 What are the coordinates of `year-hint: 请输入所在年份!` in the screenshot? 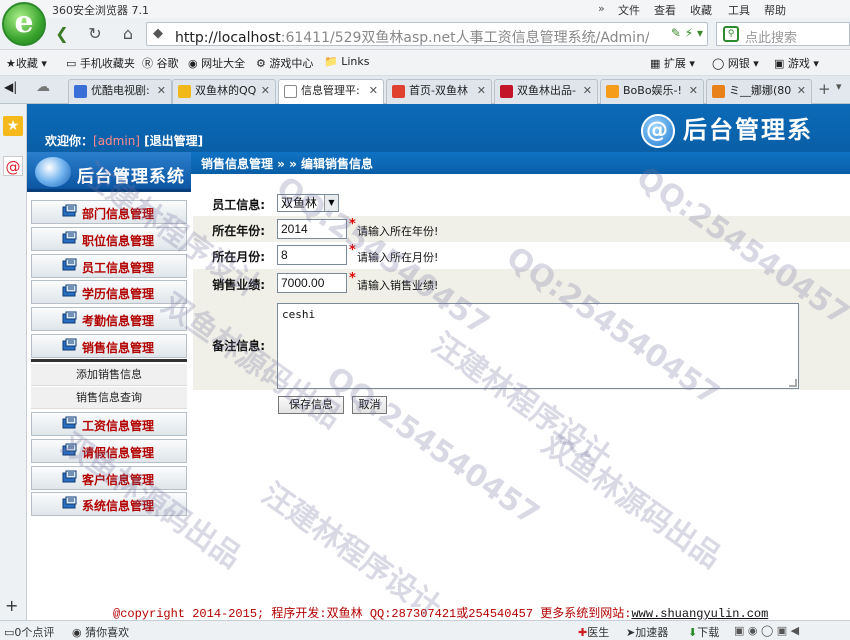 It's located at (398, 231).